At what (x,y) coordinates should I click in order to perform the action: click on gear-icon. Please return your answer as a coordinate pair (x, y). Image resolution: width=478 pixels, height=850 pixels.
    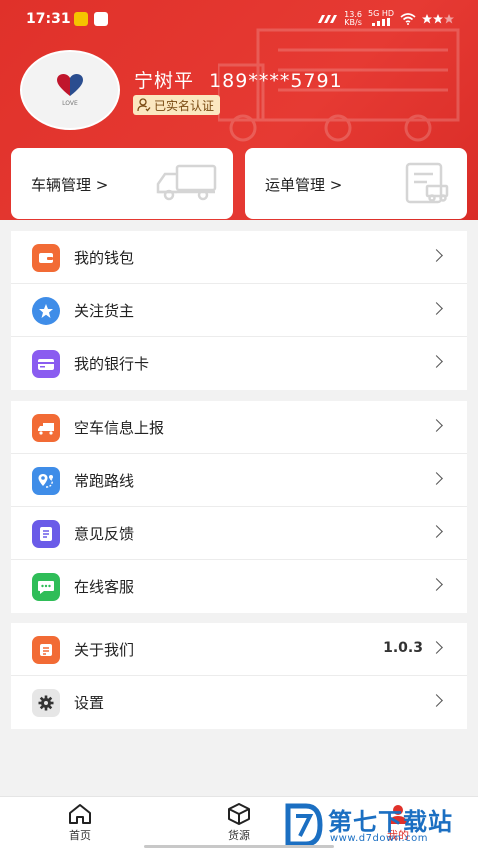
    Looking at the image, I should click on (46, 703).